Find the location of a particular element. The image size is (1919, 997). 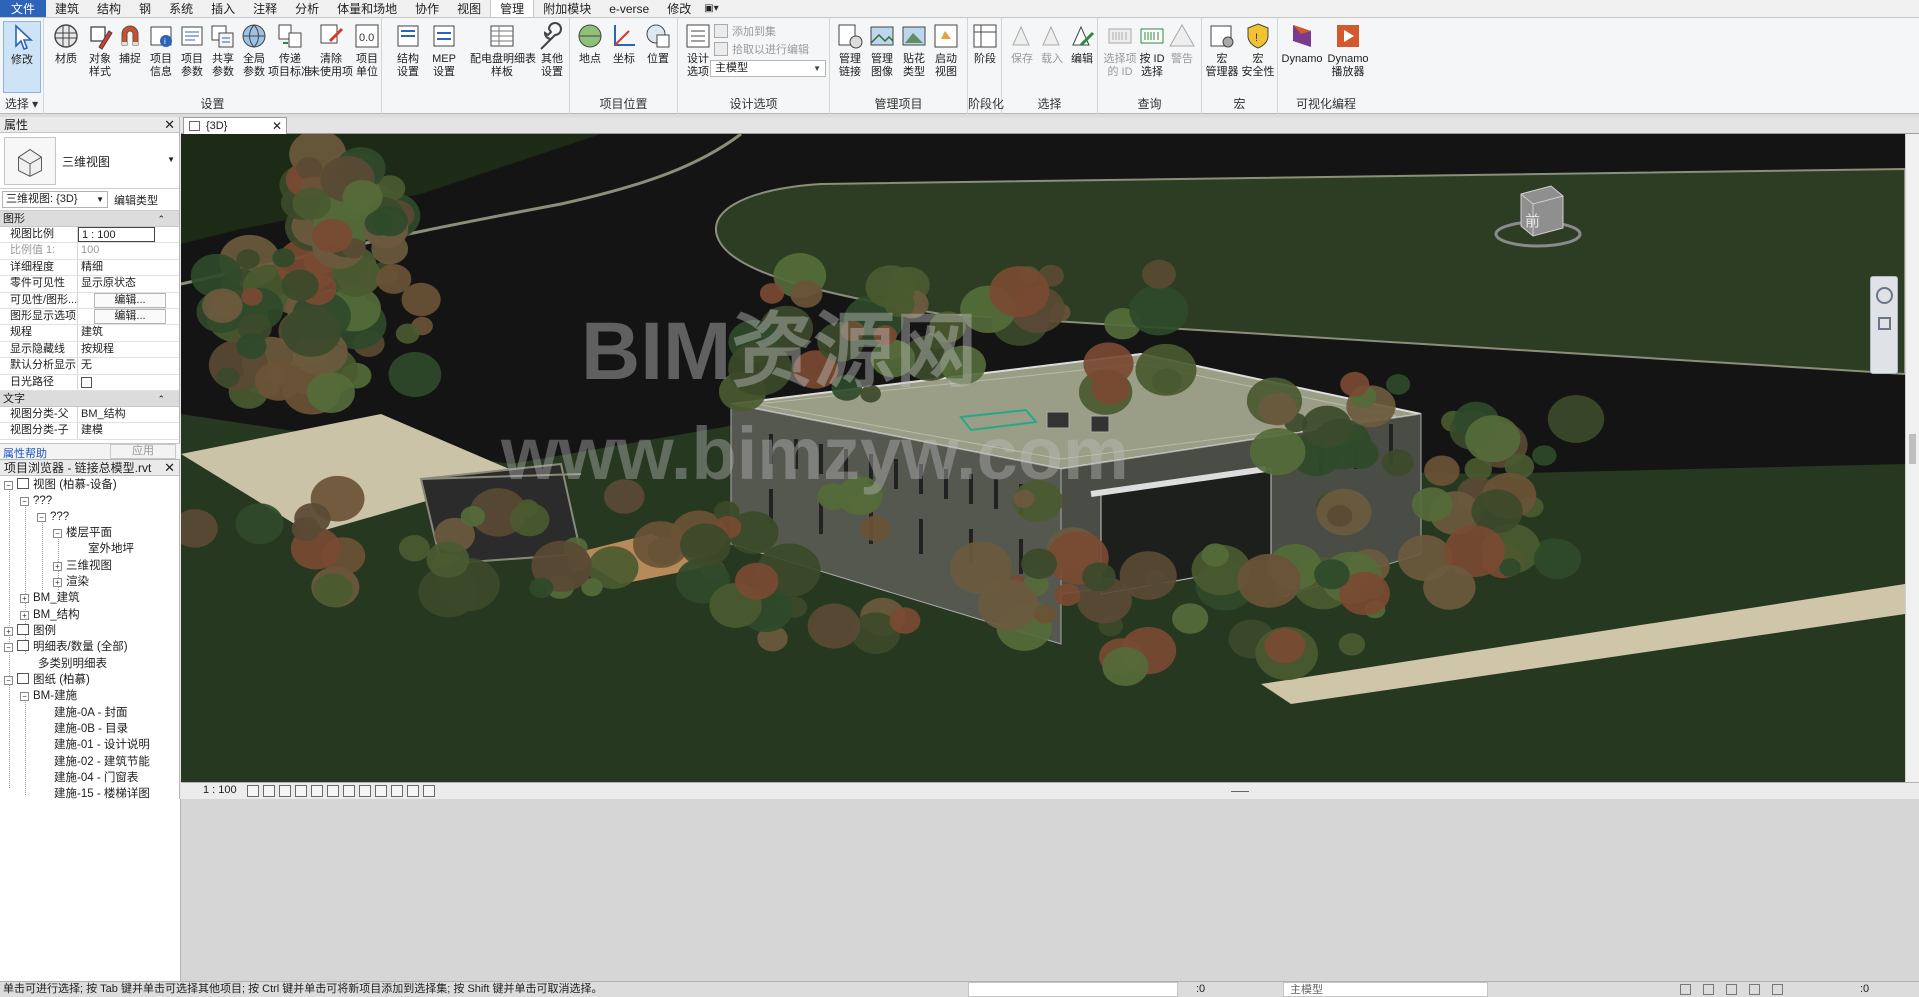

tab-collaborate: 协作 is located at coordinates (427, 8).